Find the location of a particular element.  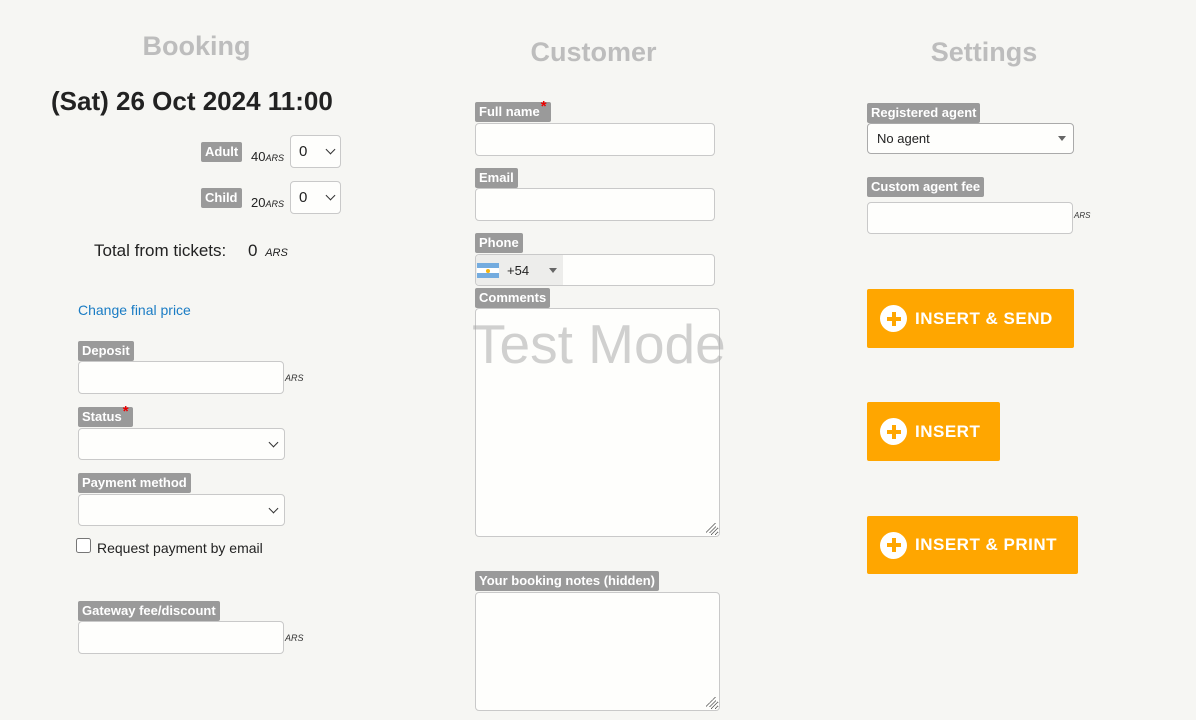

country-code-selector: +54 is located at coordinates (519, 270).